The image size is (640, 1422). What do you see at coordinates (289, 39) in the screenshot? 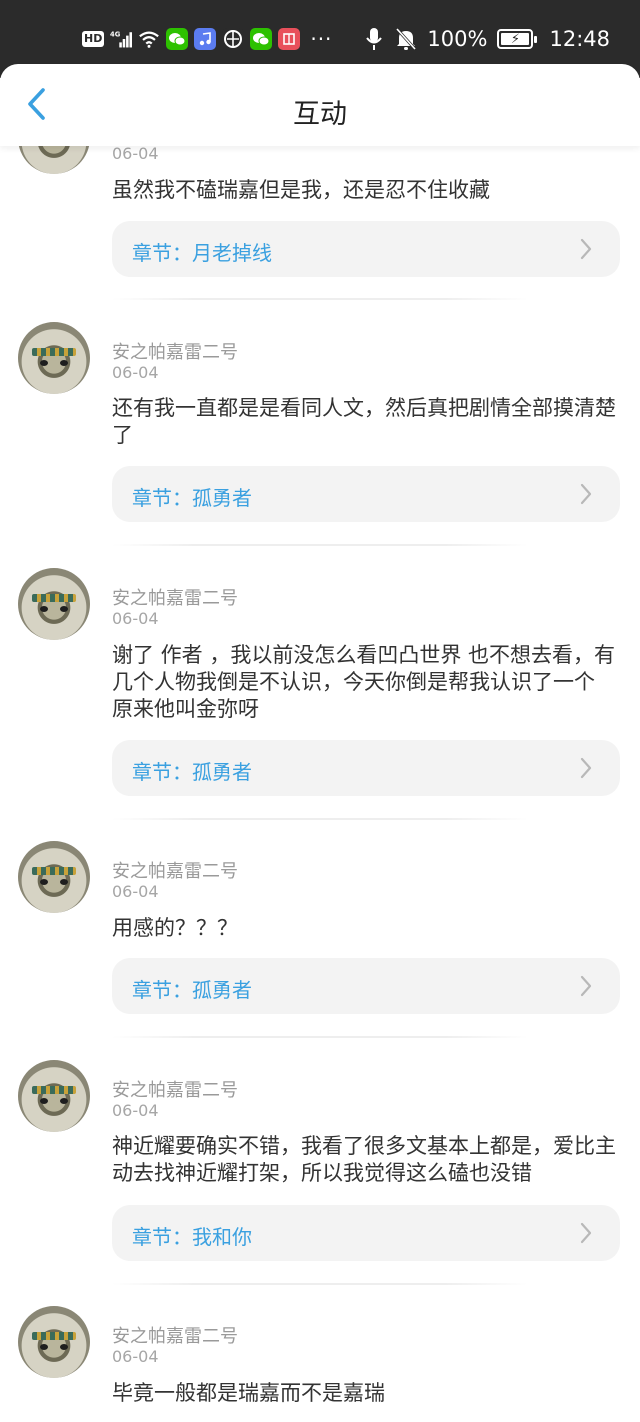
I see `book-icon` at bounding box center [289, 39].